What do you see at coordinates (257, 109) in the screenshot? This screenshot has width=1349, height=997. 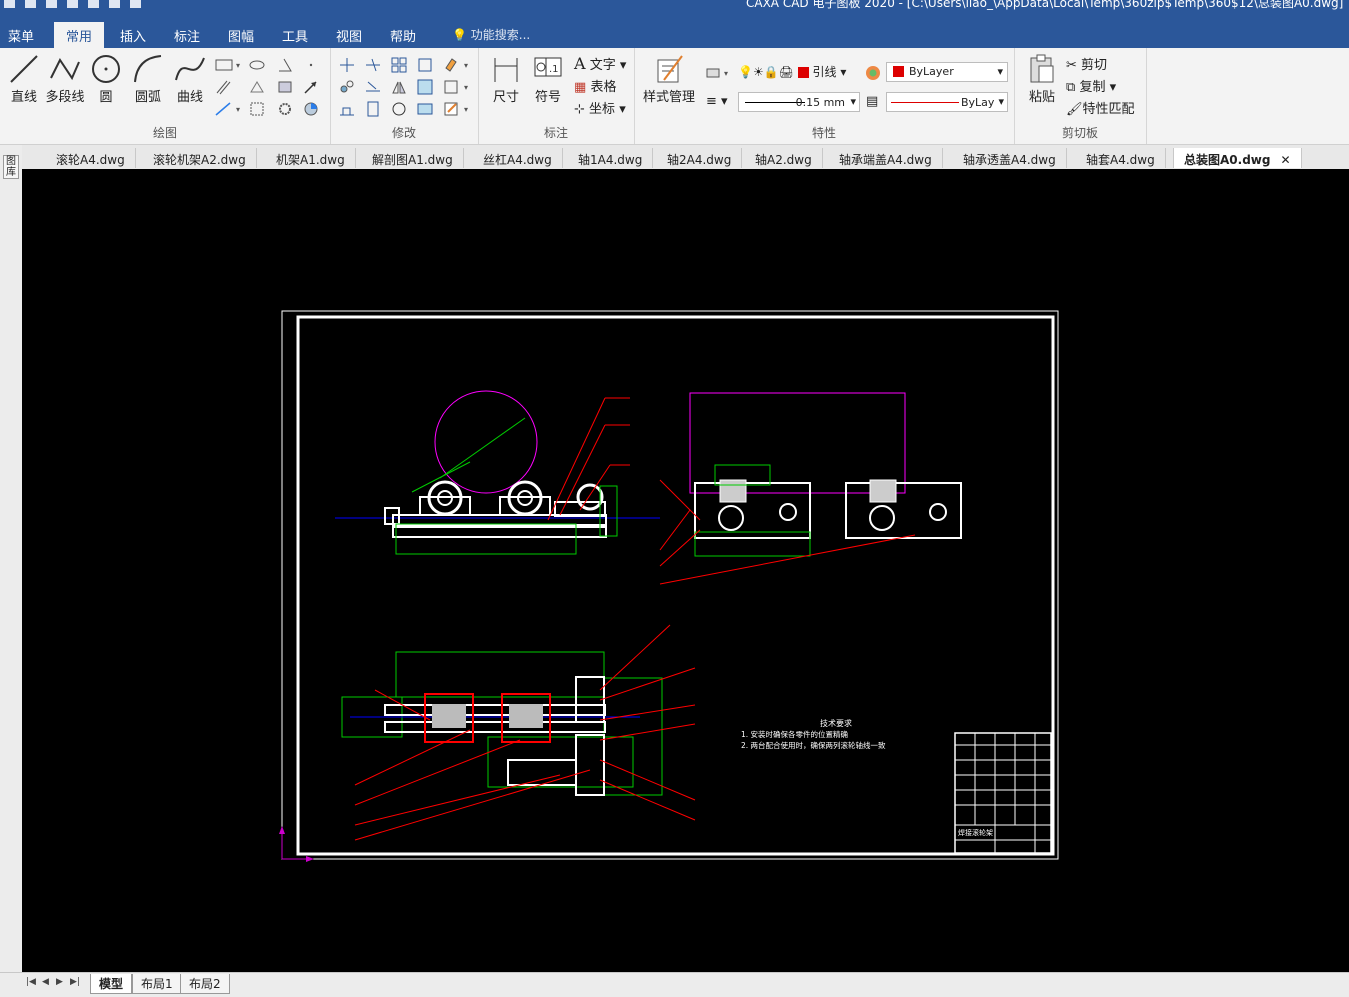 I see `table-grid-icon` at bounding box center [257, 109].